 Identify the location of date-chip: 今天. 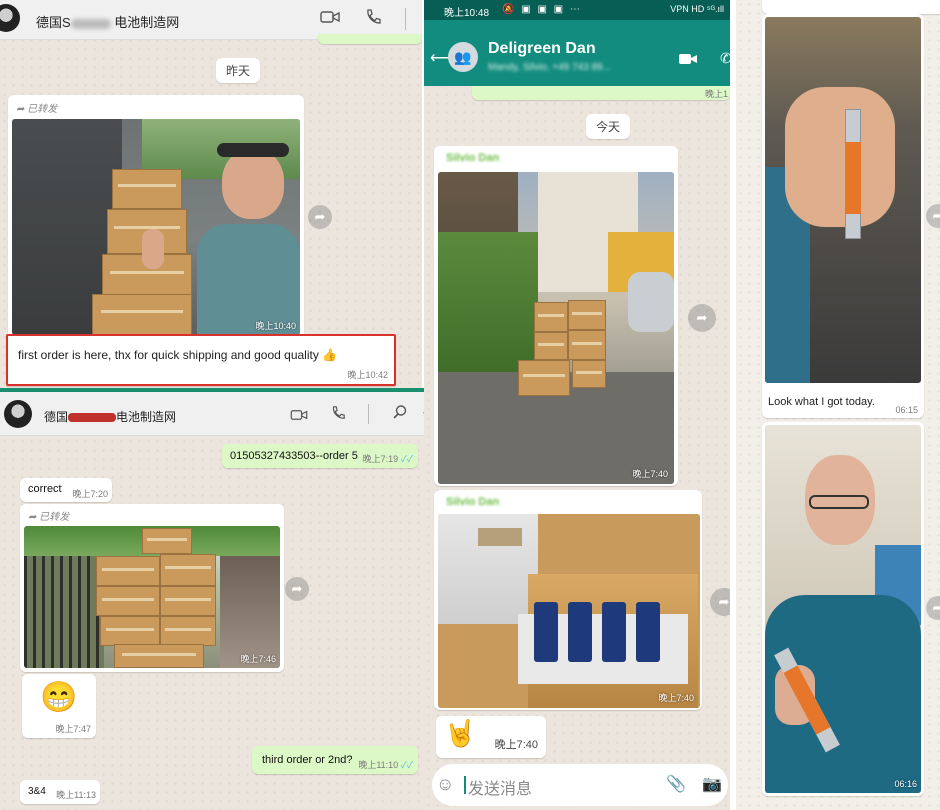
(608, 126).